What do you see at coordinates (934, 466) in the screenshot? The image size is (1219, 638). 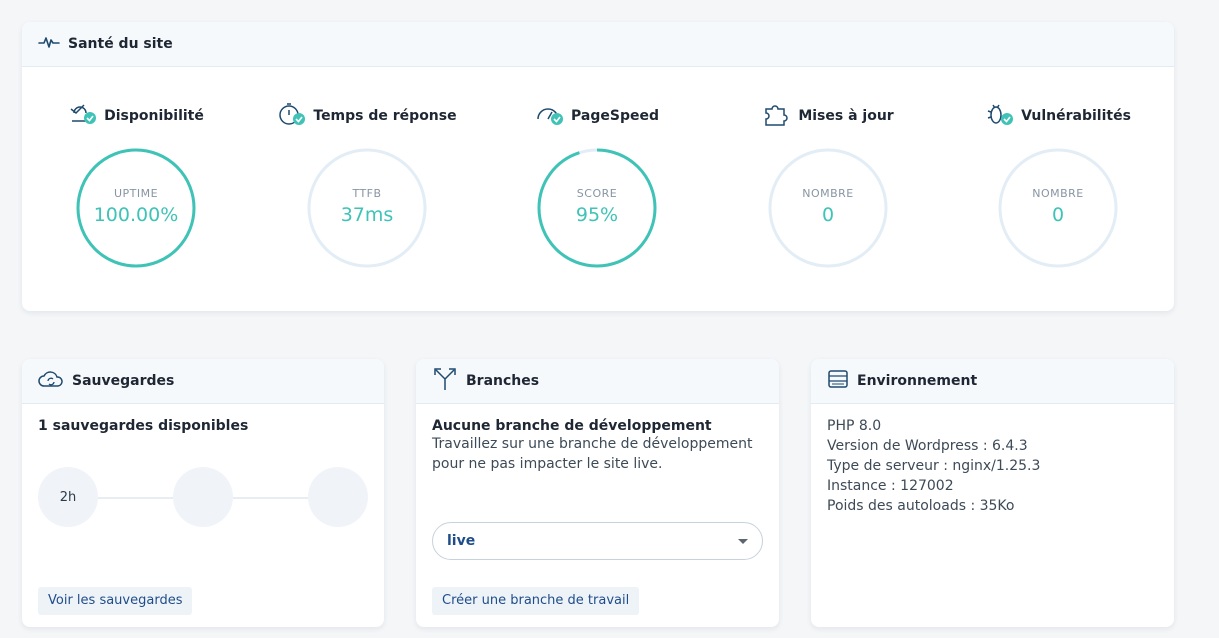 I see `env-server: Type de serveur : nginx/1.25.3` at bounding box center [934, 466].